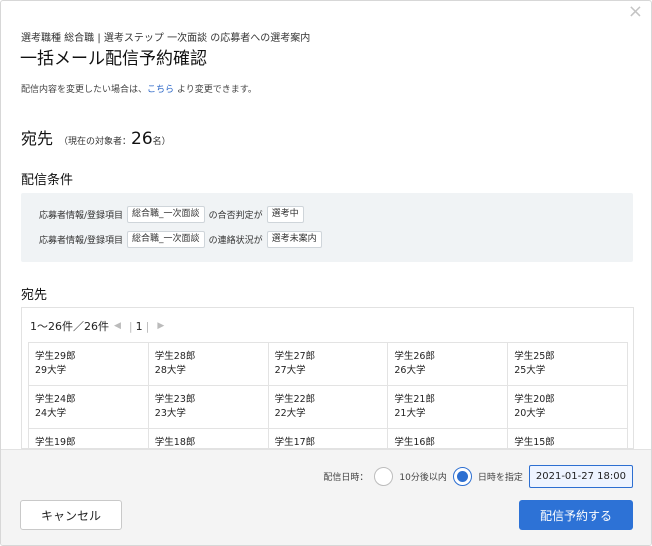 The height and width of the screenshot is (546, 652). I want to click on recipient-name: 学生28郎, so click(175, 356).